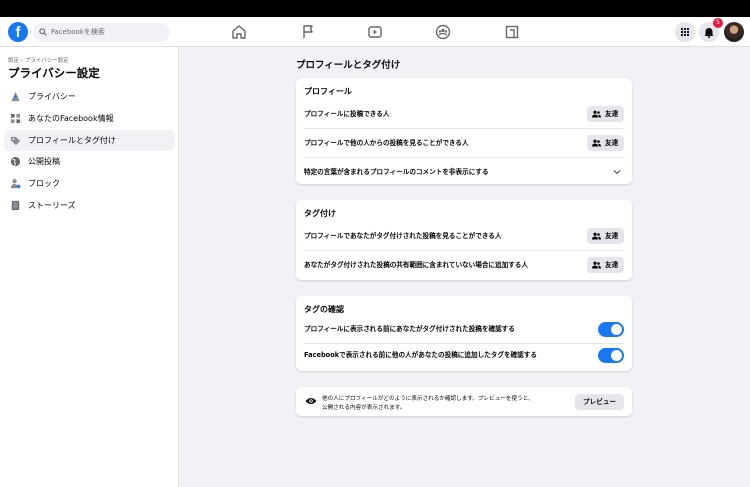 This screenshot has height=487, width=750. I want to click on sidebar-title: プライバシー設定, so click(54, 73).